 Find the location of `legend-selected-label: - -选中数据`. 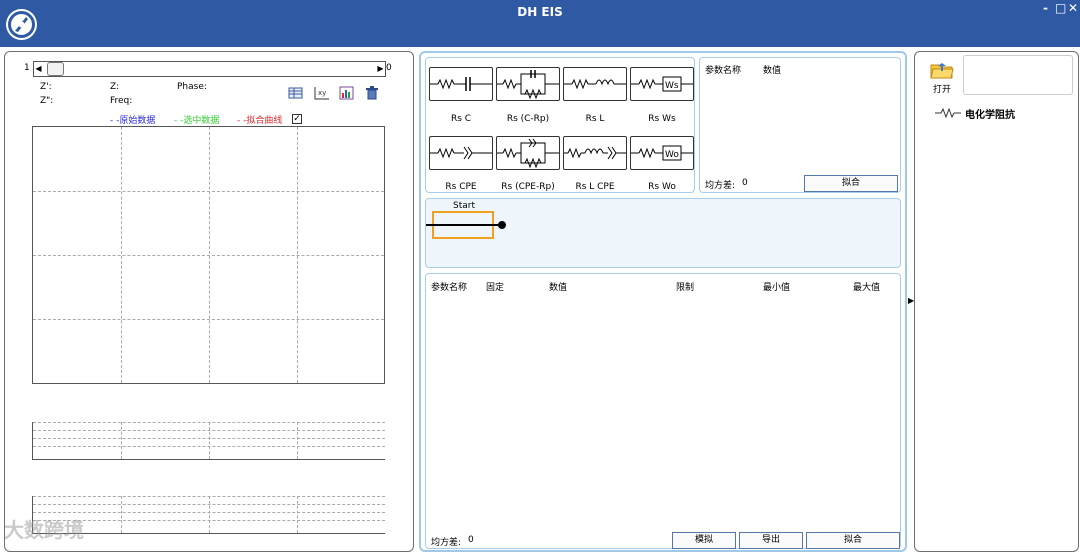

legend-selected-label: - -选中数据 is located at coordinates (197, 121).